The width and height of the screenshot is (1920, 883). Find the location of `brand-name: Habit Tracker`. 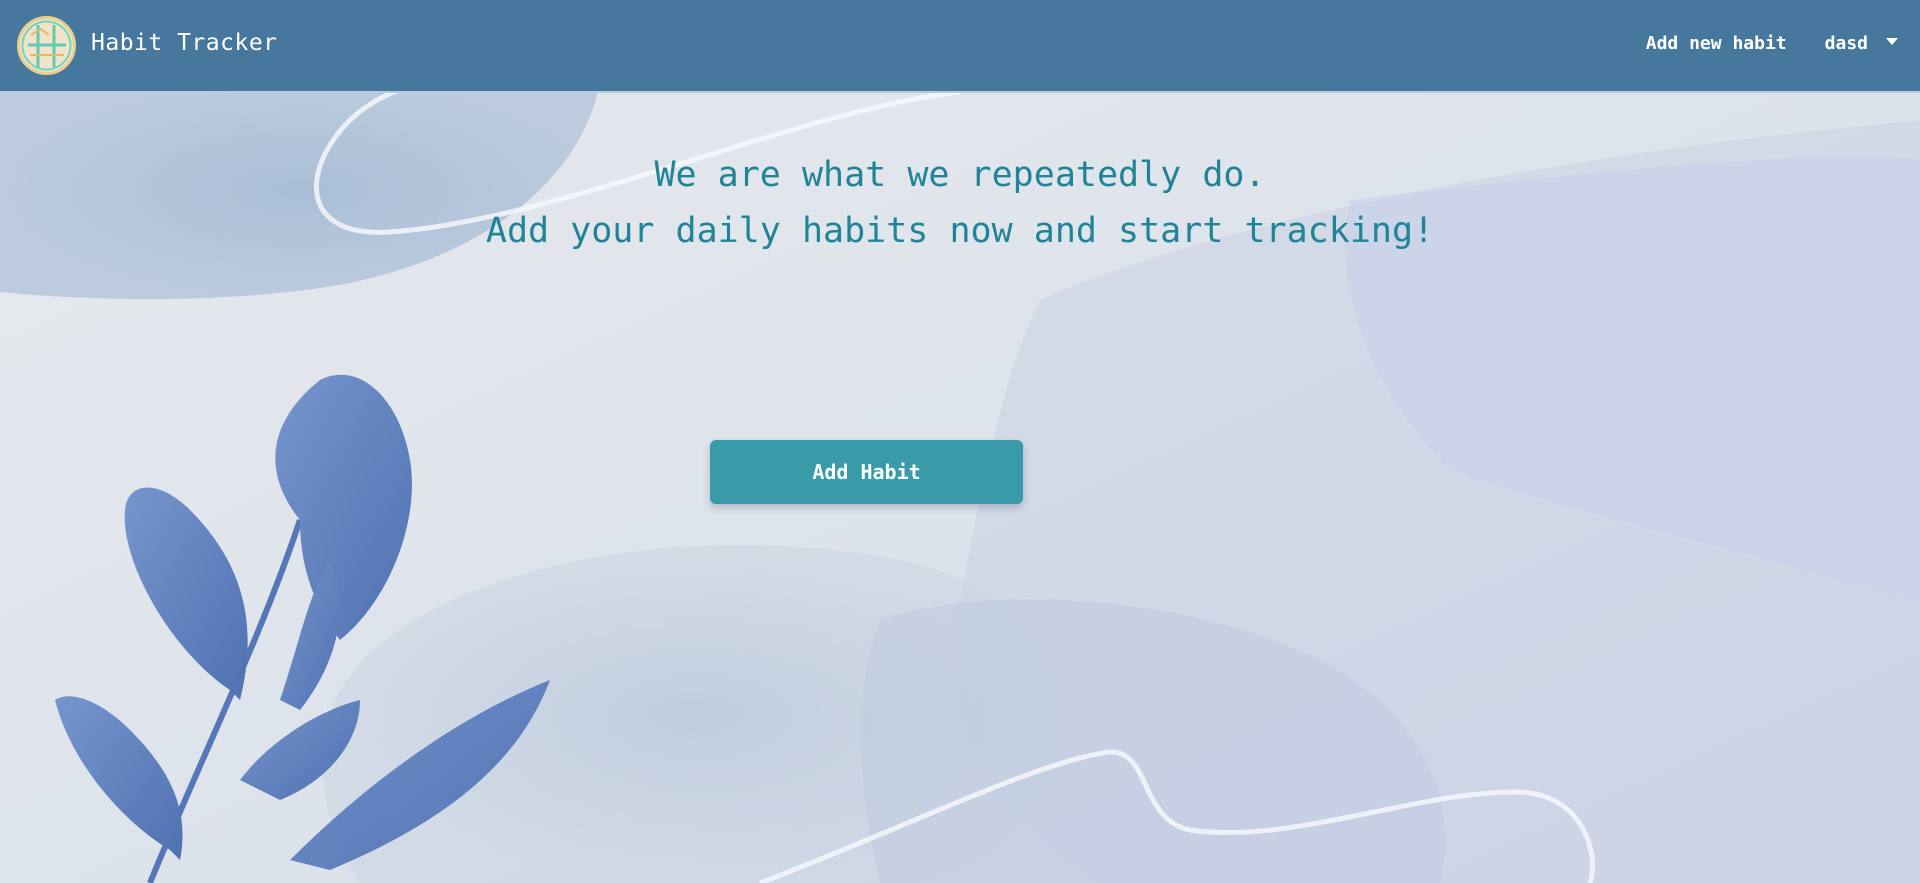

brand-name: Habit Tracker is located at coordinates (184, 42).